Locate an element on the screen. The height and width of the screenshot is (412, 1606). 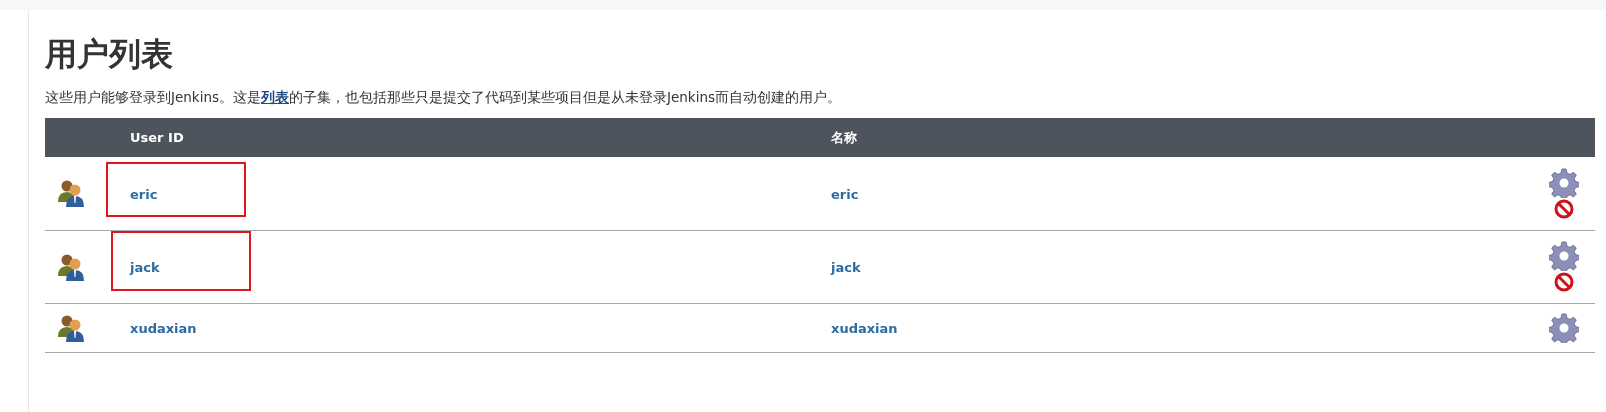
user-id-link: eric is located at coordinates (144, 194).